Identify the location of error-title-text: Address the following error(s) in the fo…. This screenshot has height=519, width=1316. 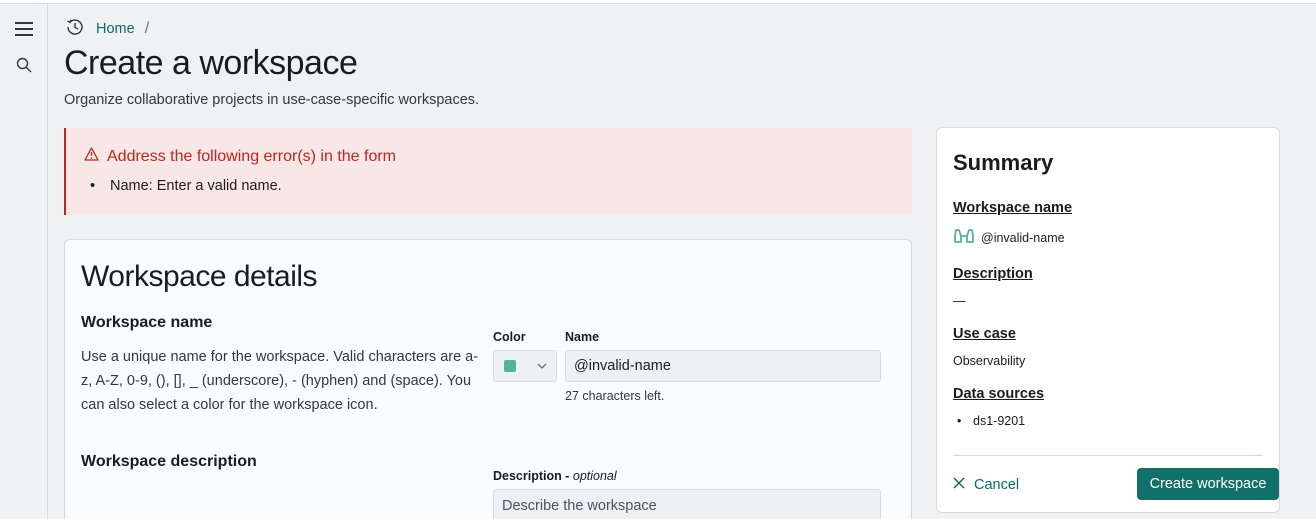
(251, 156).